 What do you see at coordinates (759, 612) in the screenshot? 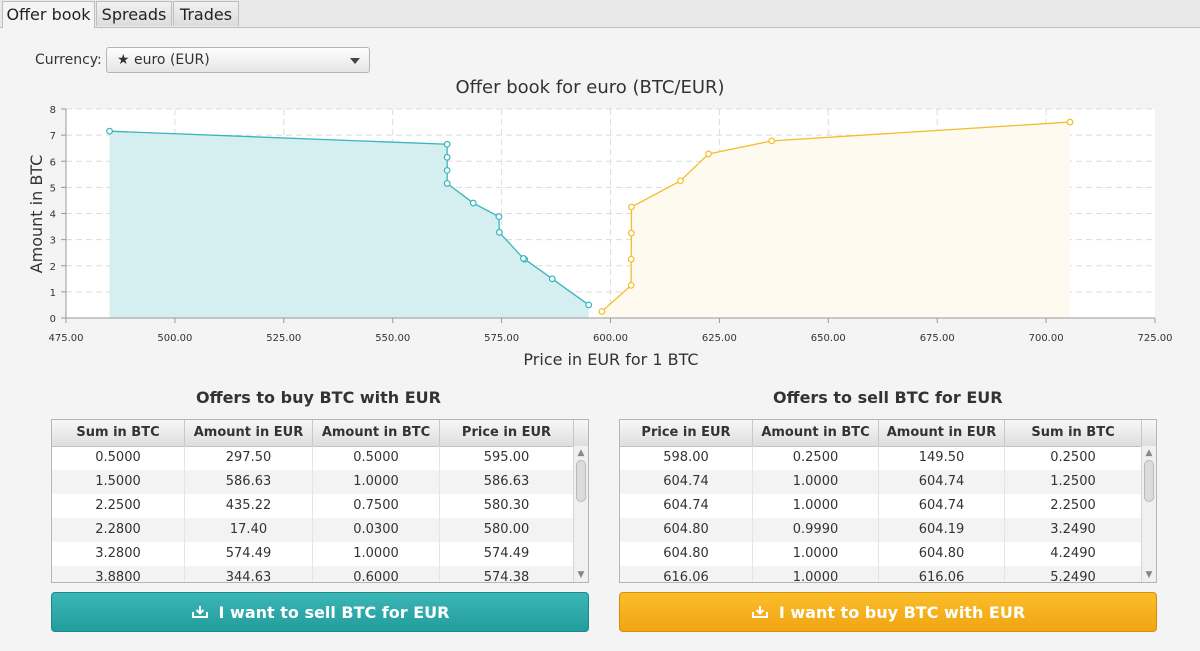
I see `download-tray-icon` at bounding box center [759, 612].